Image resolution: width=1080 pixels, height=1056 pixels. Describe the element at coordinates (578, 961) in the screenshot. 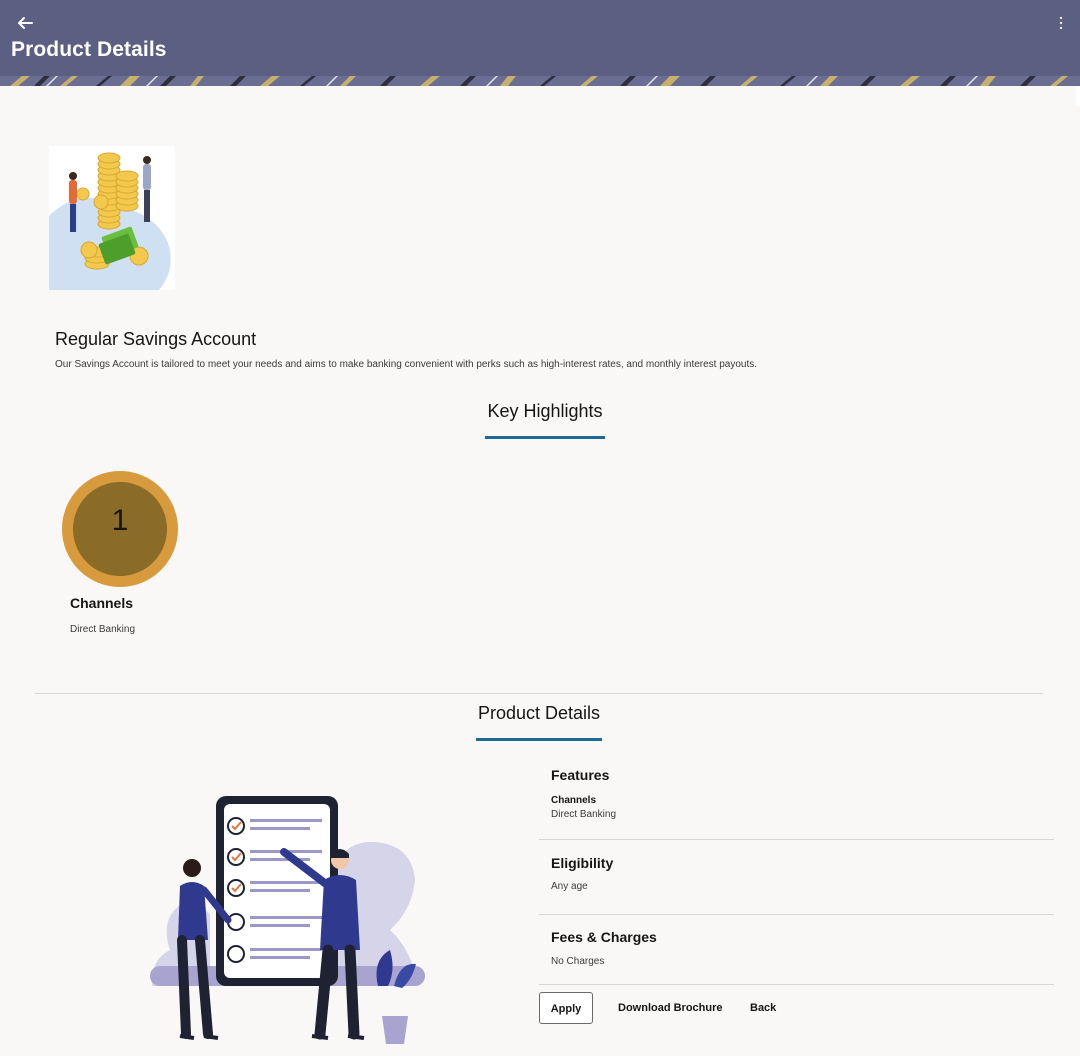

I see `fees-value: No Charges` at that location.